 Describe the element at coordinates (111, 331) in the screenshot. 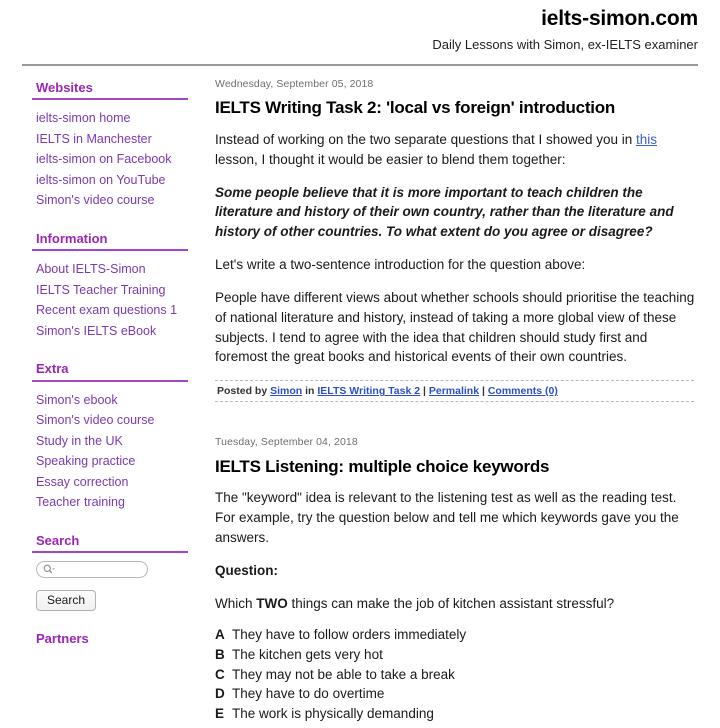

I see `sidebar-item-simons-ielts-ebook: Simon's IELTS eBook` at that location.